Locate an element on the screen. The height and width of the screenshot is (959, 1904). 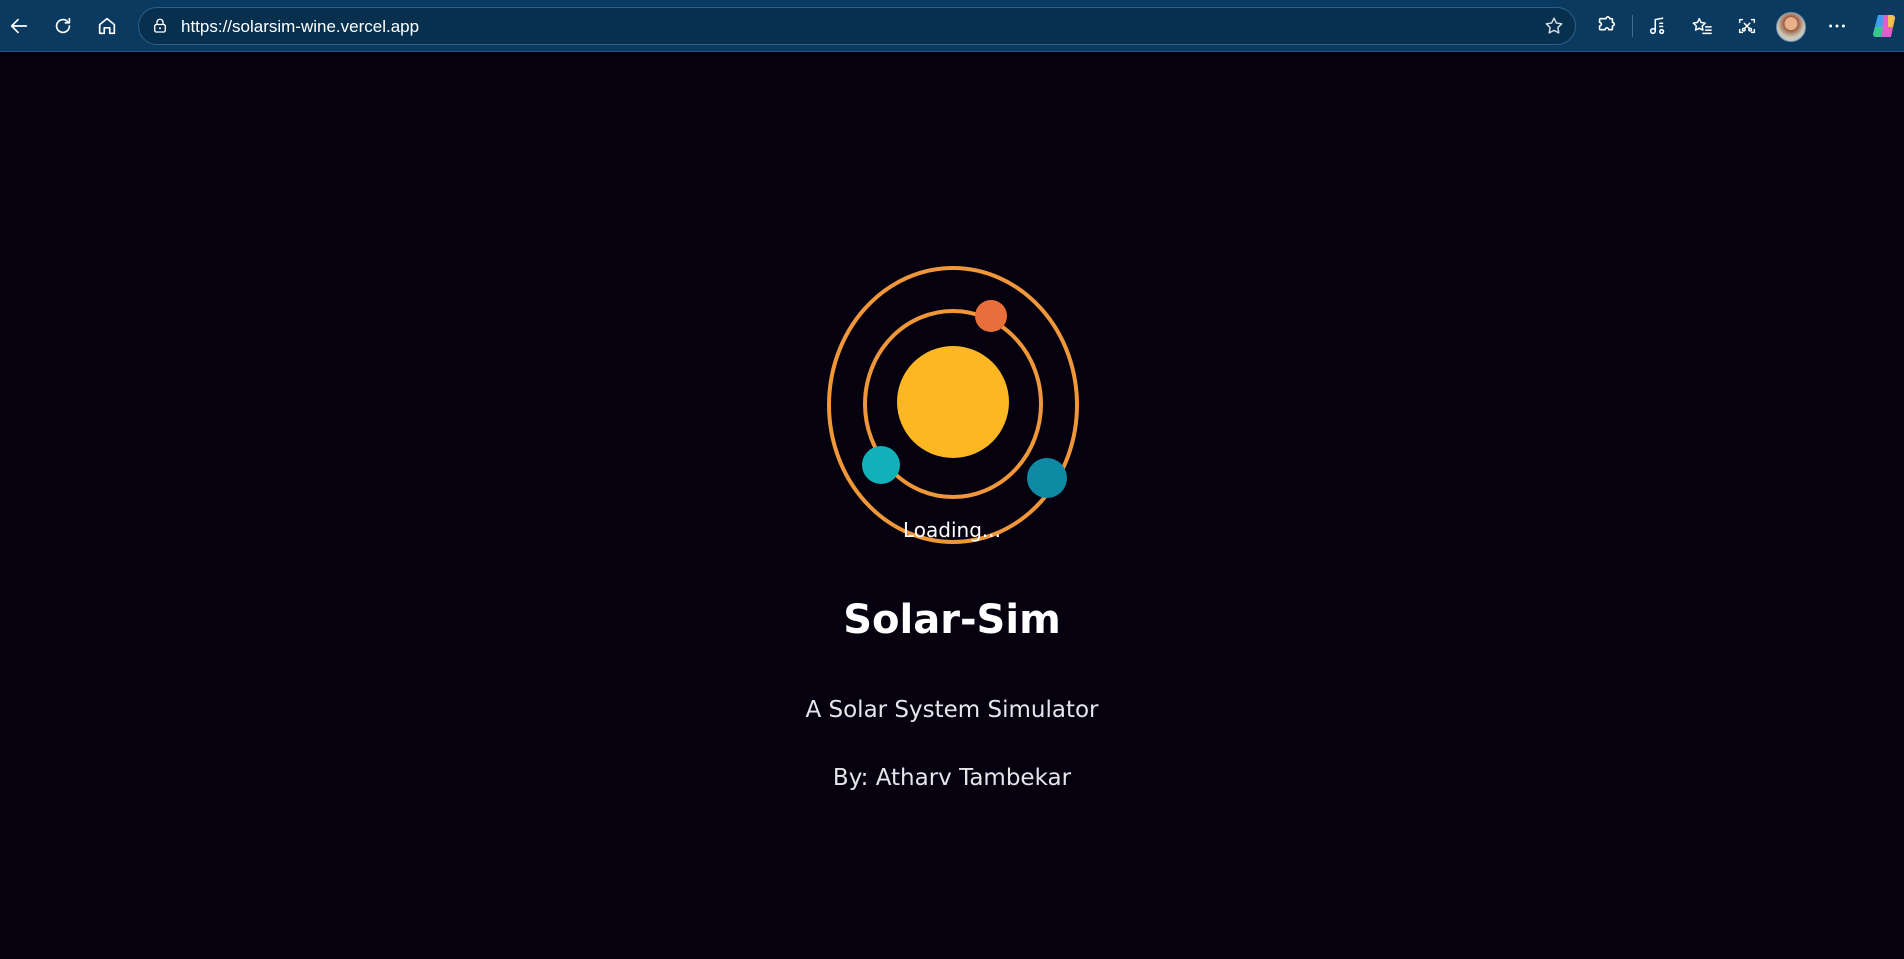
more-dots-icon is located at coordinates (1837, 26).